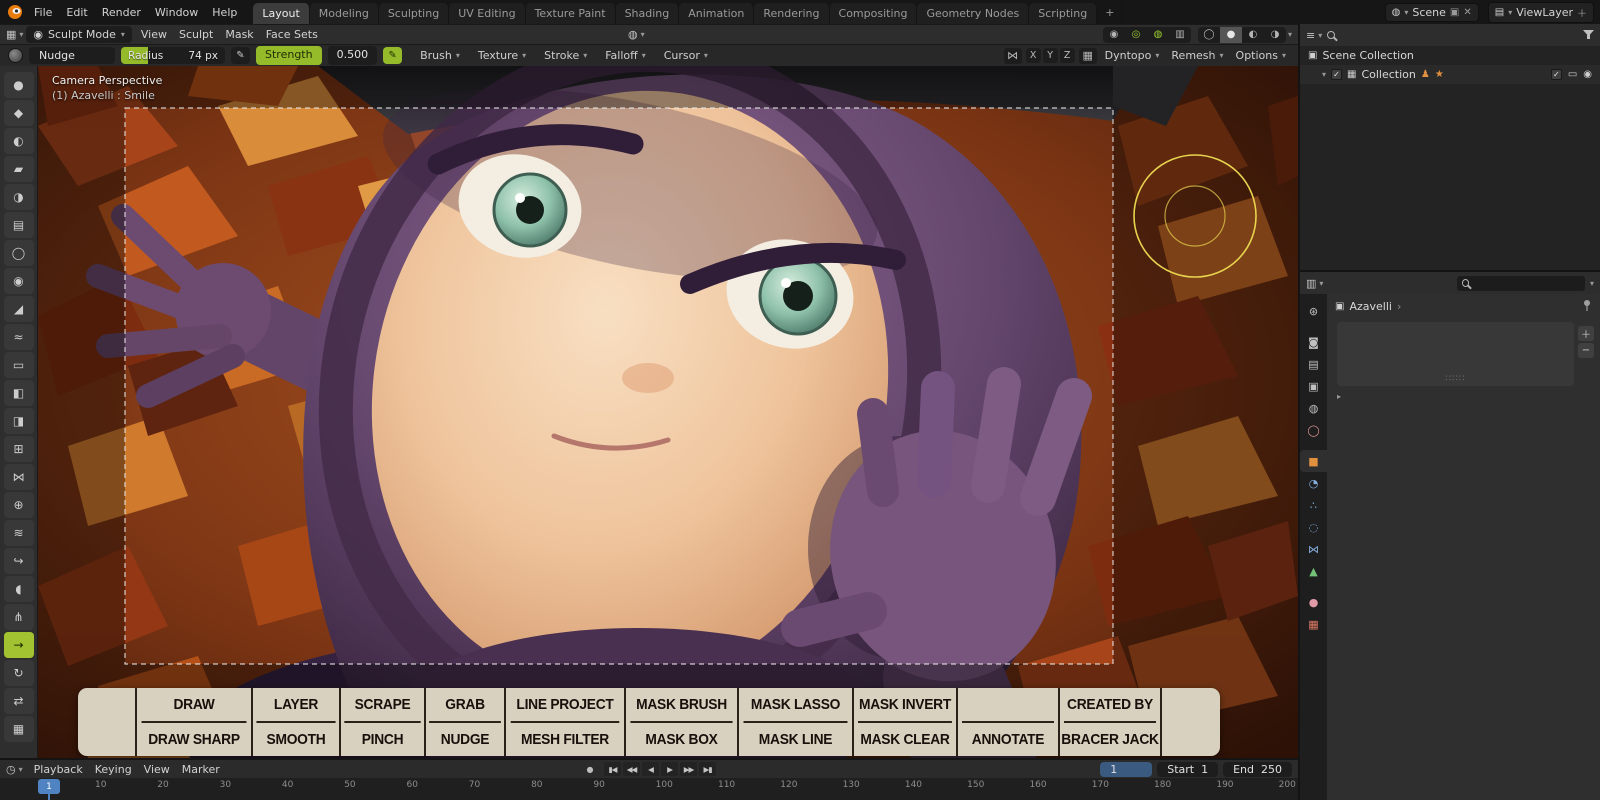  What do you see at coordinates (1467, 12) in the screenshot?
I see `unlink-scene-icon: ✕` at bounding box center [1467, 12].